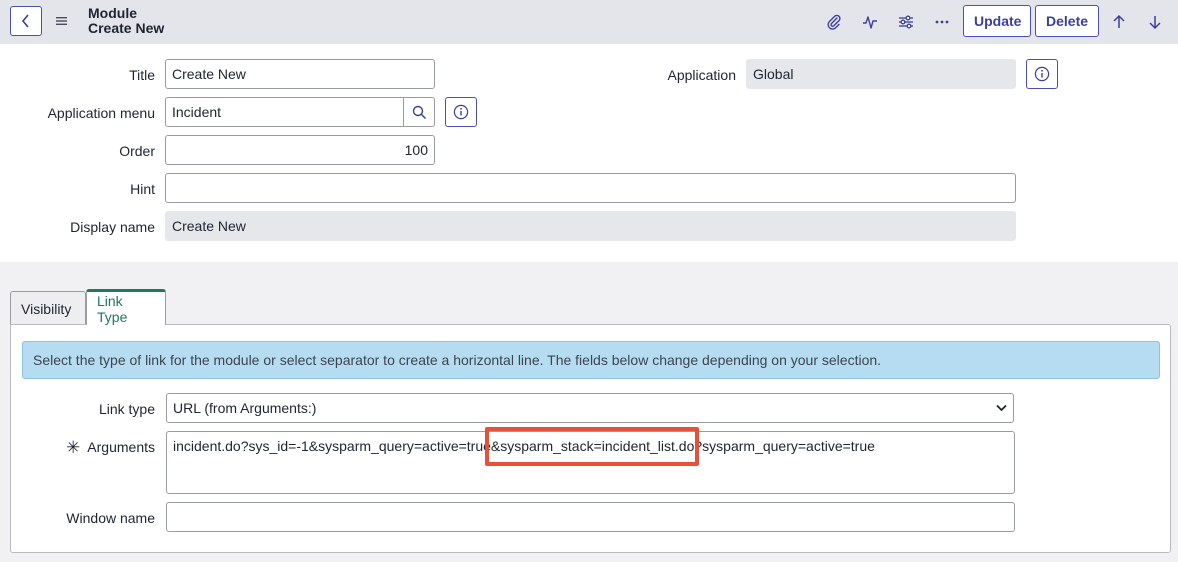 This screenshot has width=1178, height=562. I want to click on previous-record-button, so click(1119, 22).